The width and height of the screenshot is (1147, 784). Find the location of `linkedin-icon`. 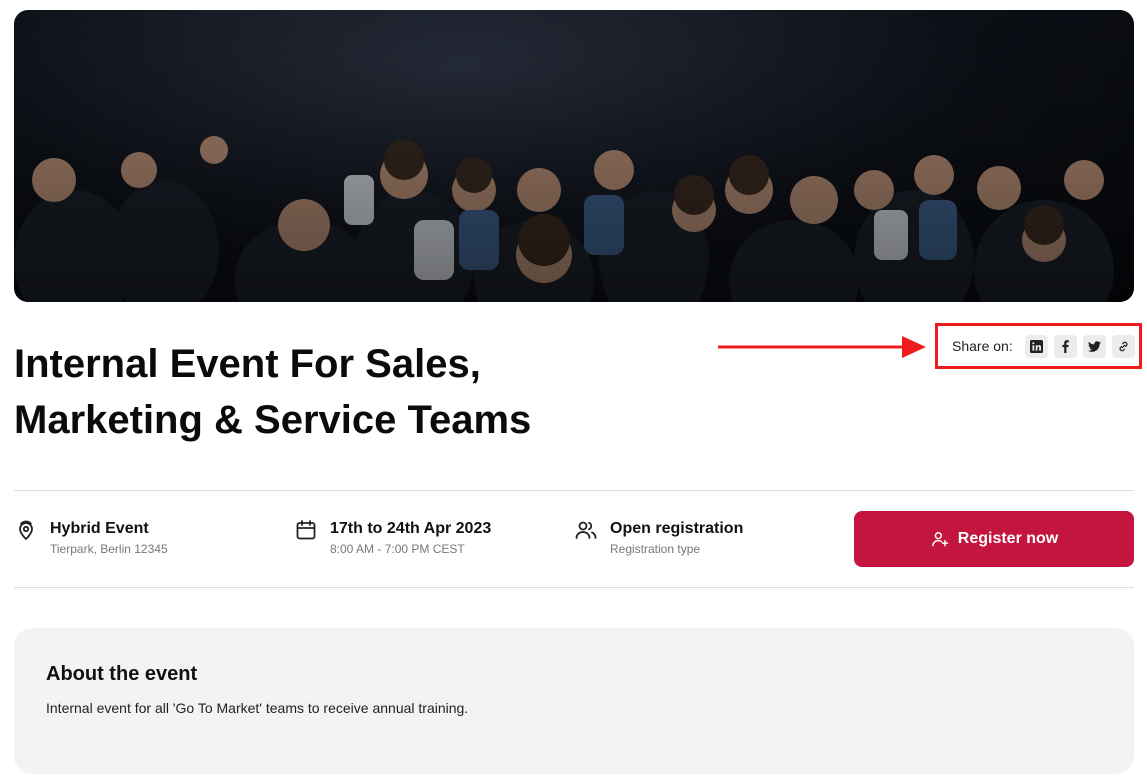

linkedin-icon is located at coordinates (1036, 346).